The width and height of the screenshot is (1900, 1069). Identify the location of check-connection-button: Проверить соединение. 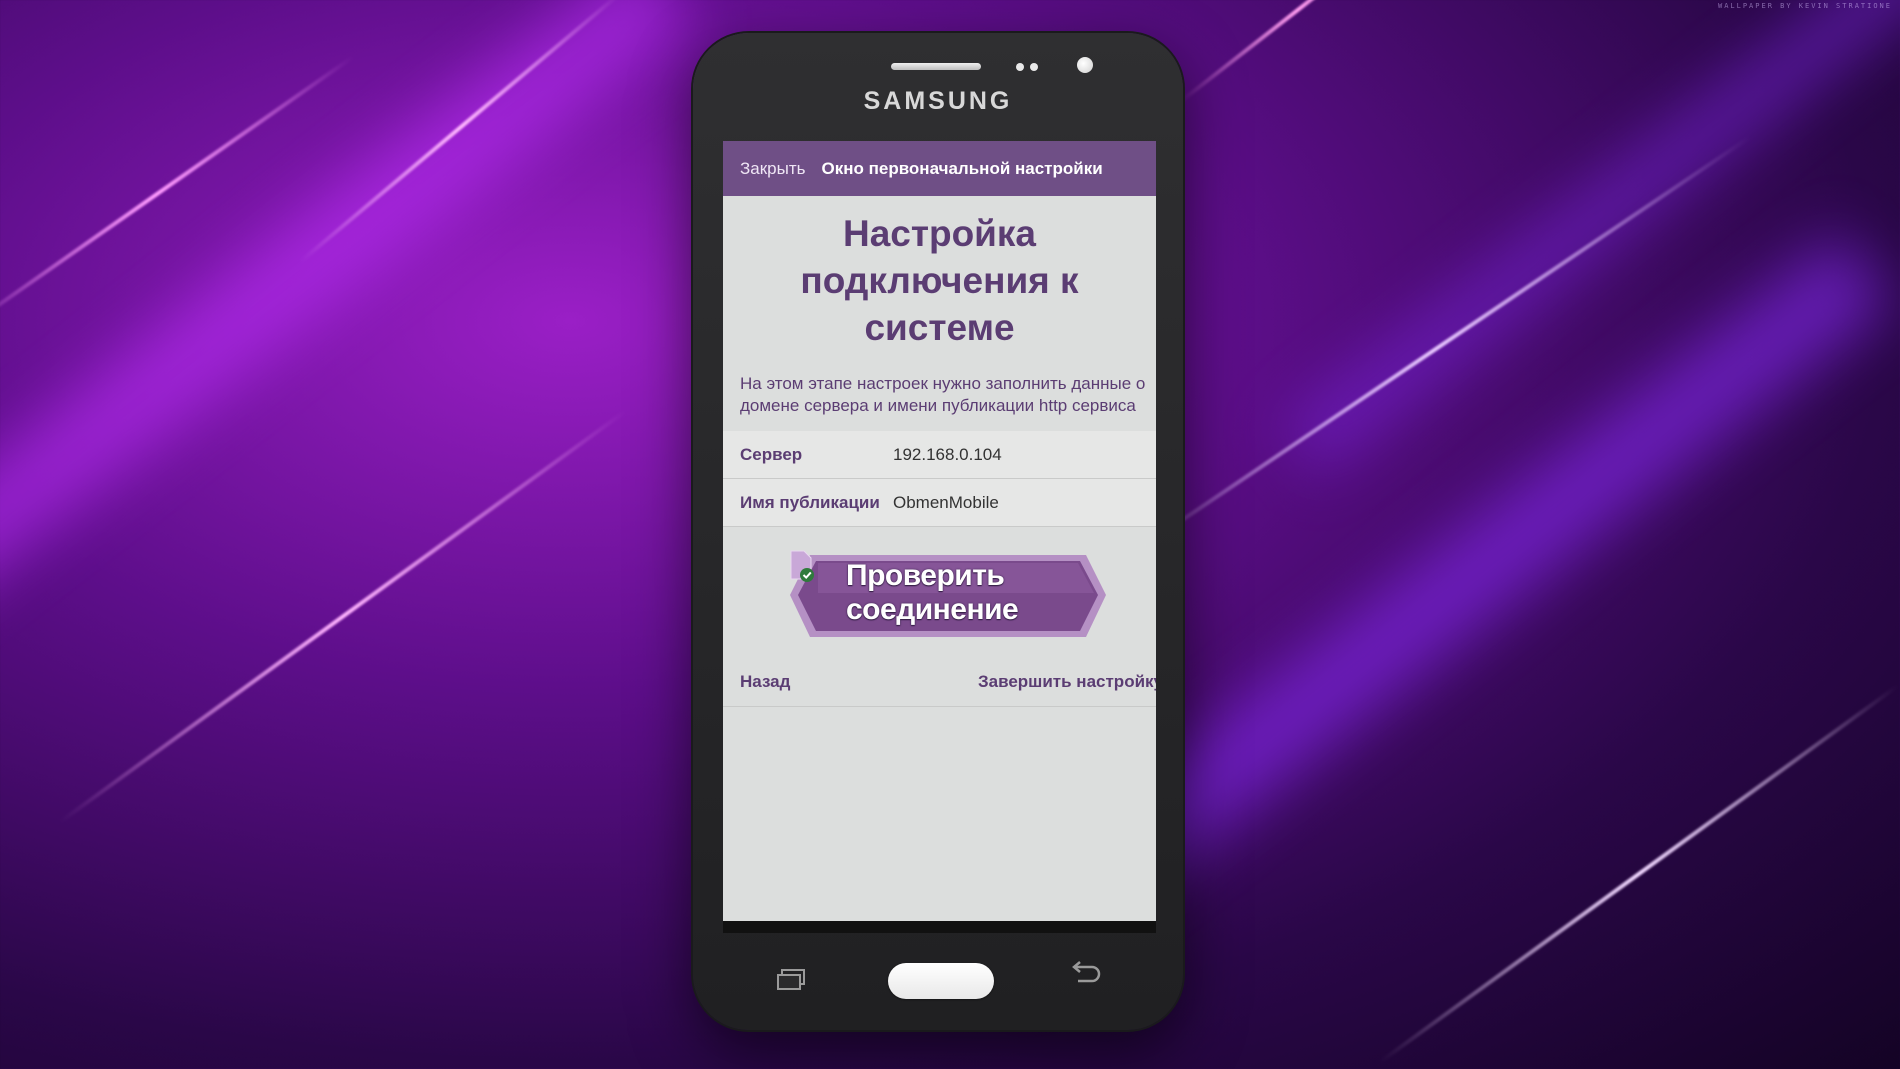
(948, 595).